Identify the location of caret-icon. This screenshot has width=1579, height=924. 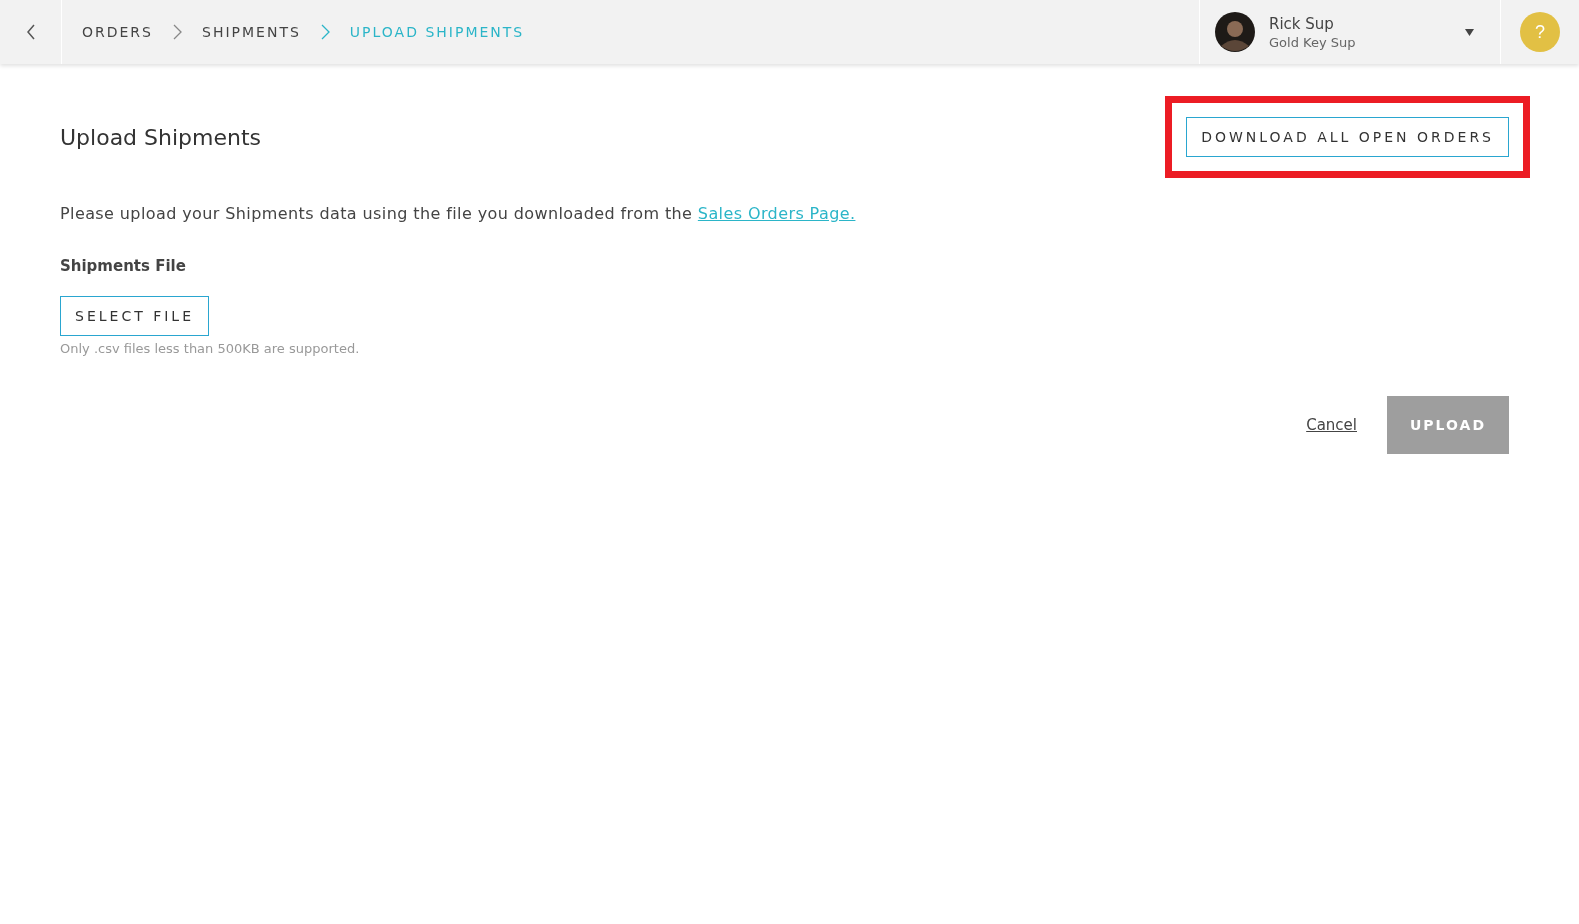
(1469, 32).